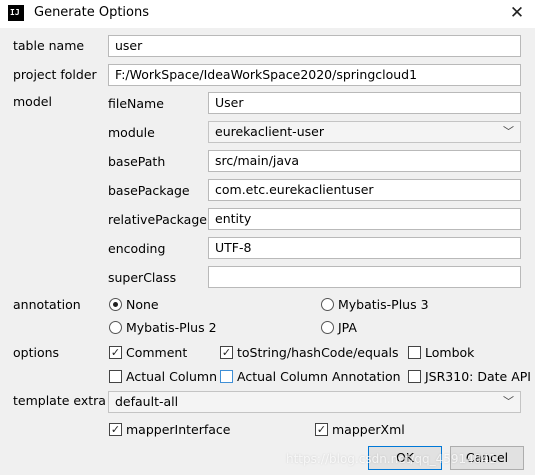 The image size is (535, 475). What do you see at coordinates (364, 277) in the screenshot?
I see `superclass-input` at bounding box center [364, 277].